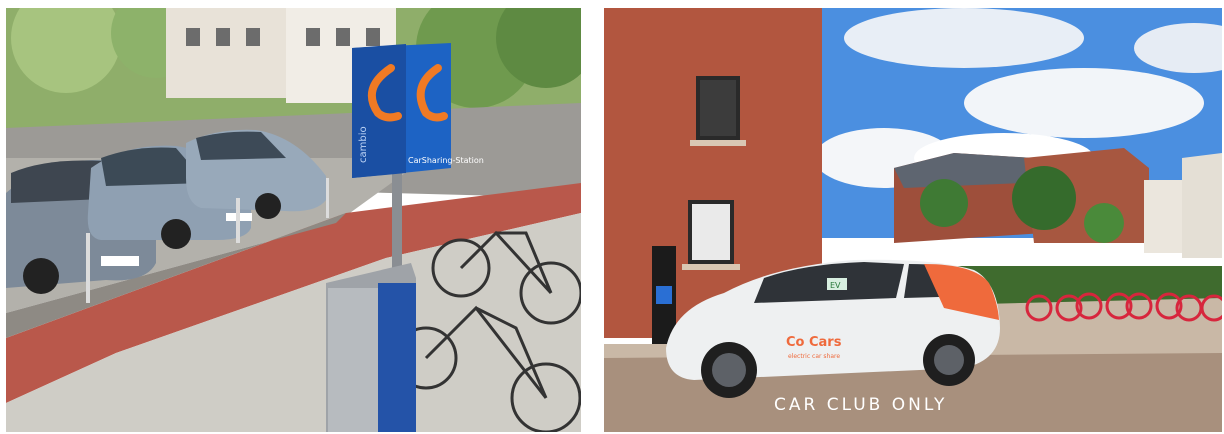  What do you see at coordinates (446, 160) in the screenshot?
I see `station-label: CarSharing-Station` at bounding box center [446, 160].